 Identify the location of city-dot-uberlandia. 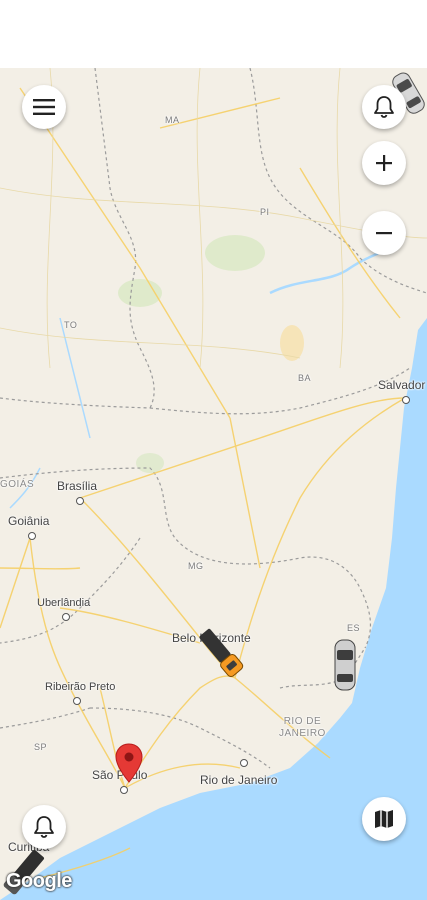
(66, 617).